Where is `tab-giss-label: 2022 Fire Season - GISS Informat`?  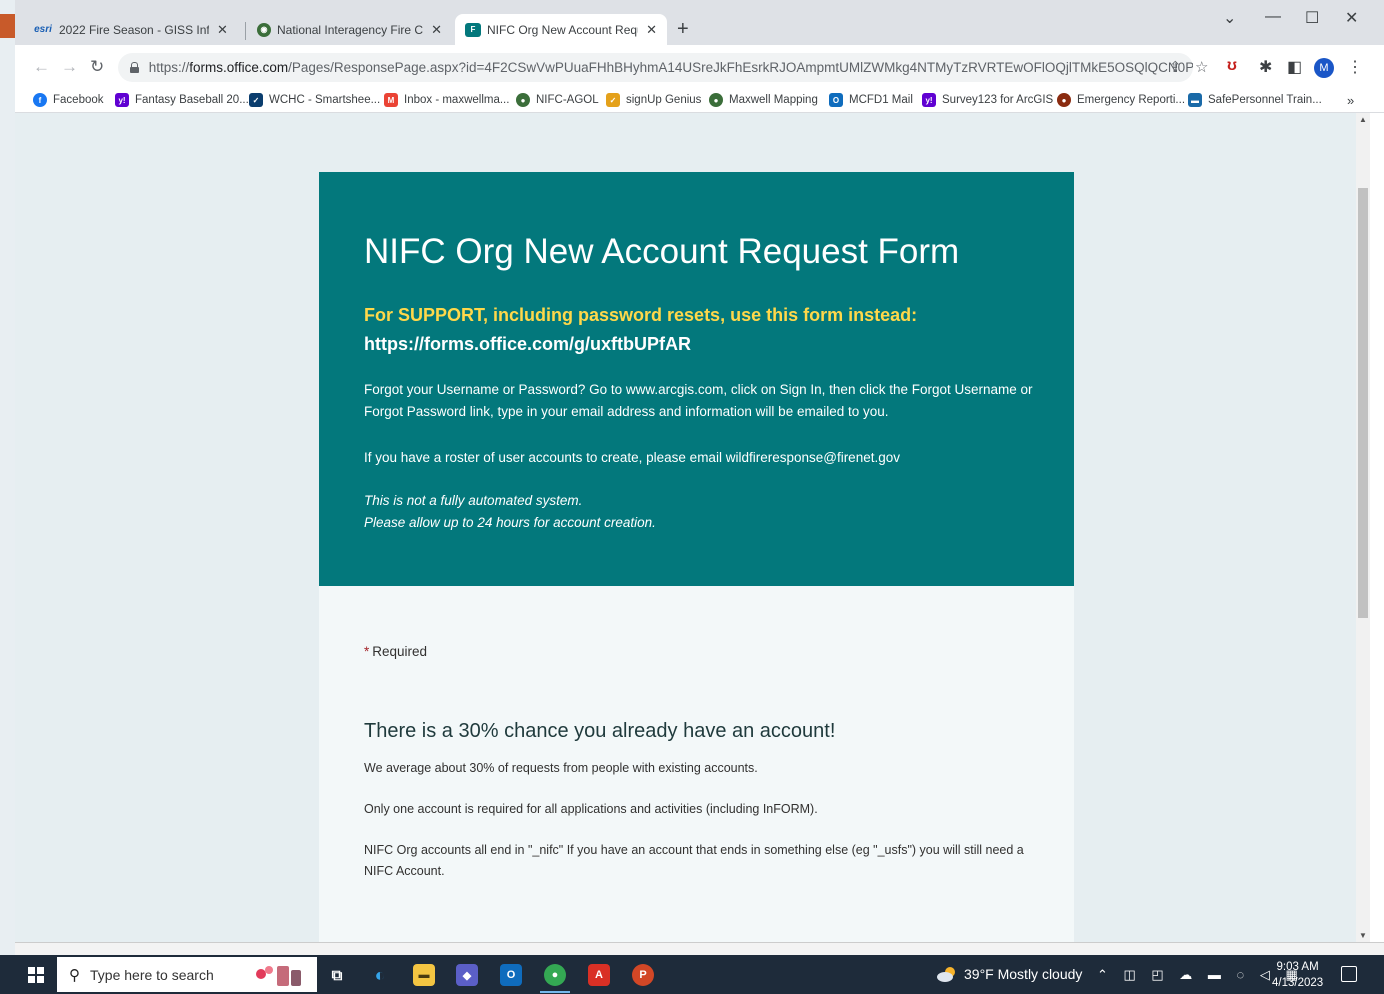
tab-giss-label: 2022 Fire Season - GISS Informat is located at coordinates (134, 29).